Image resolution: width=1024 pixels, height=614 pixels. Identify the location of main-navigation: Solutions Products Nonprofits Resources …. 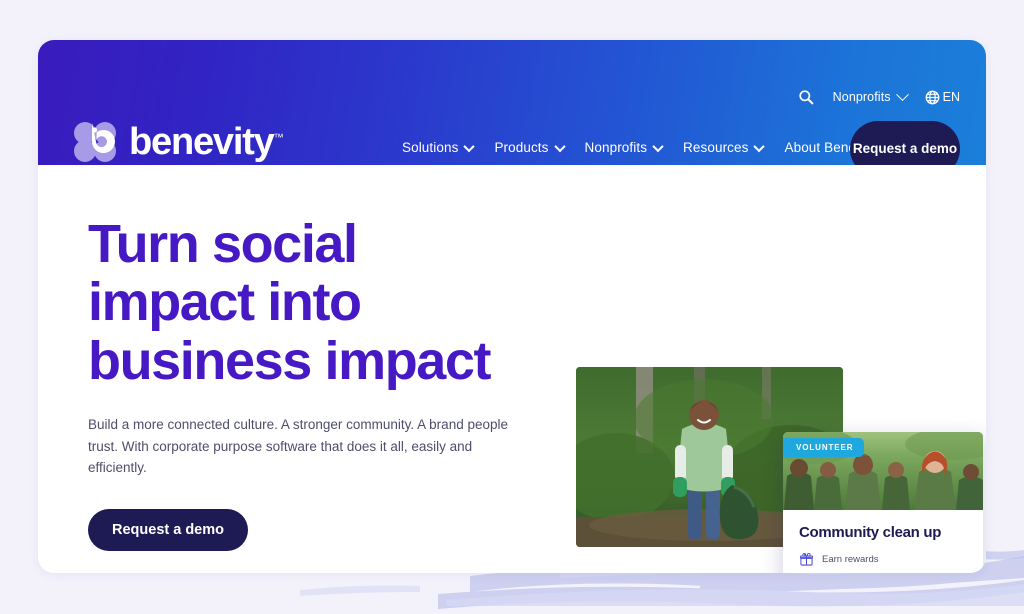
(648, 147).